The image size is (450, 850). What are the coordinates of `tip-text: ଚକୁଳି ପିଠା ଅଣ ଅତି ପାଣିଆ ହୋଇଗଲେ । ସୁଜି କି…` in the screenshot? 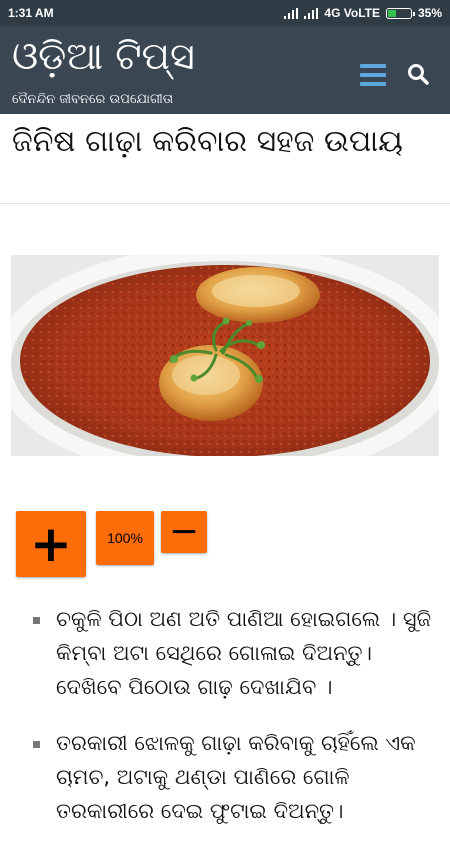 It's located at (244, 653).